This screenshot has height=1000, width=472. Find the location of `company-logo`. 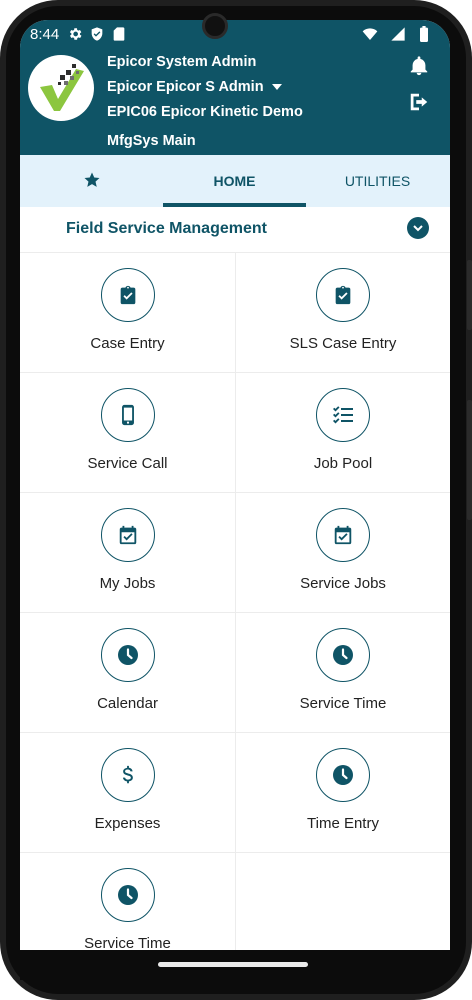

company-logo is located at coordinates (61, 88).